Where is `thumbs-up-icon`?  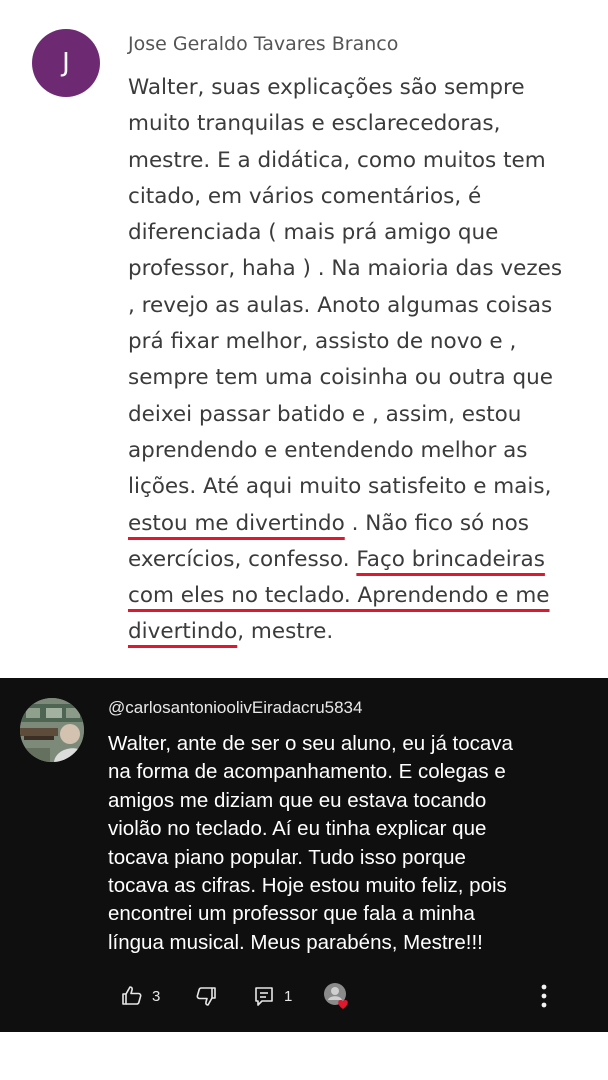 thumbs-up-icon is located at coordinates (132, 995).